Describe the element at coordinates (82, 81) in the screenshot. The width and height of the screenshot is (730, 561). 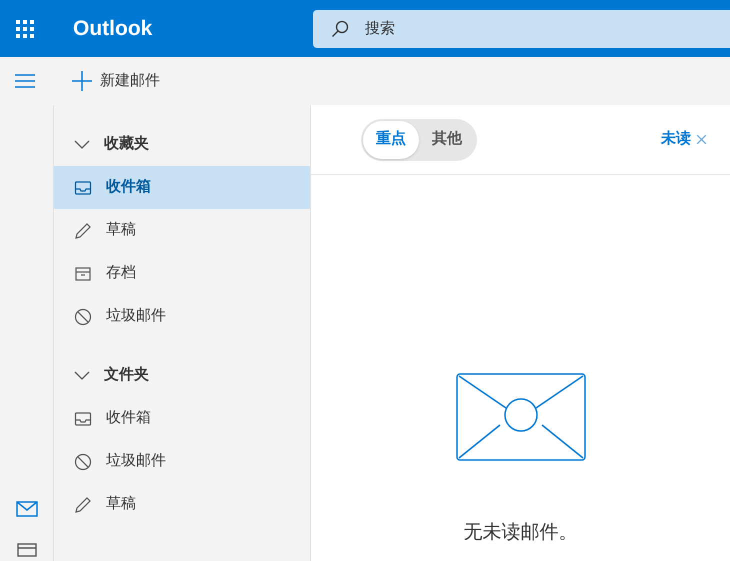
I see `plus-icon` at that location.